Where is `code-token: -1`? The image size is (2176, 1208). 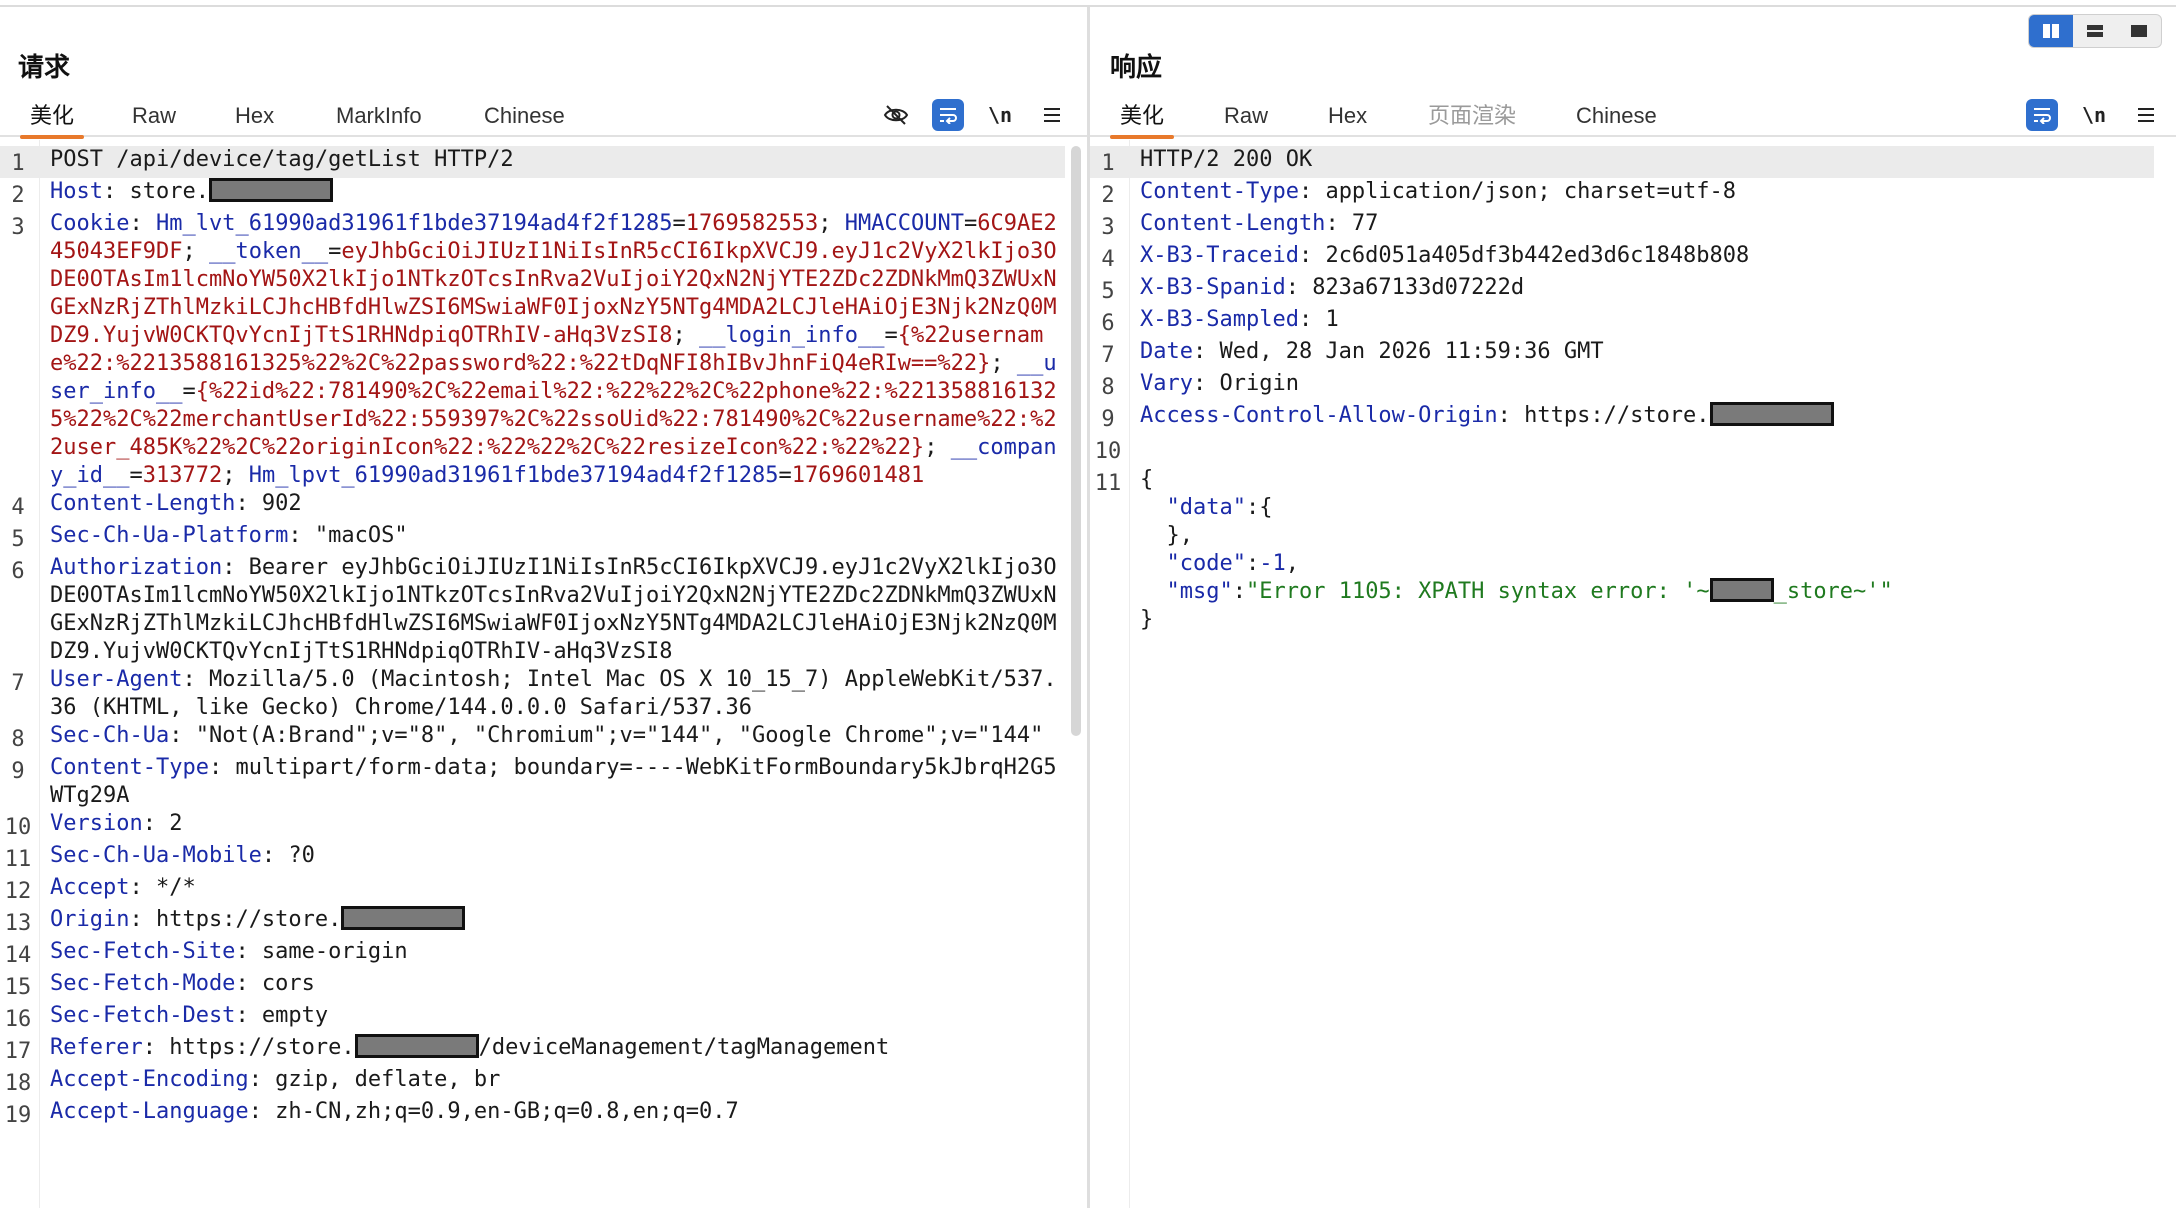 code-token: -1 is located at coordinates (1272, 563).